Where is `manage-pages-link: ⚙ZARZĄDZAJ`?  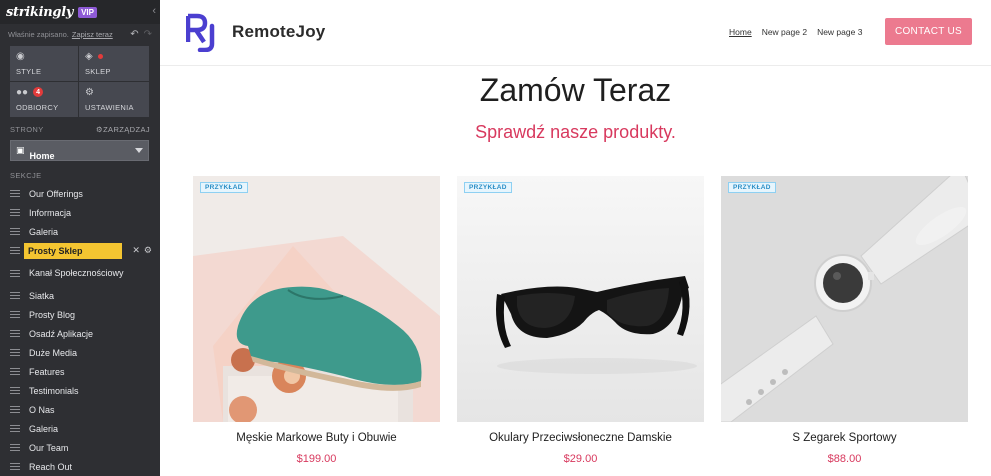
manage-pages-link: ⚙ZARZĄDZAJ is located at coordinates (123, 129).